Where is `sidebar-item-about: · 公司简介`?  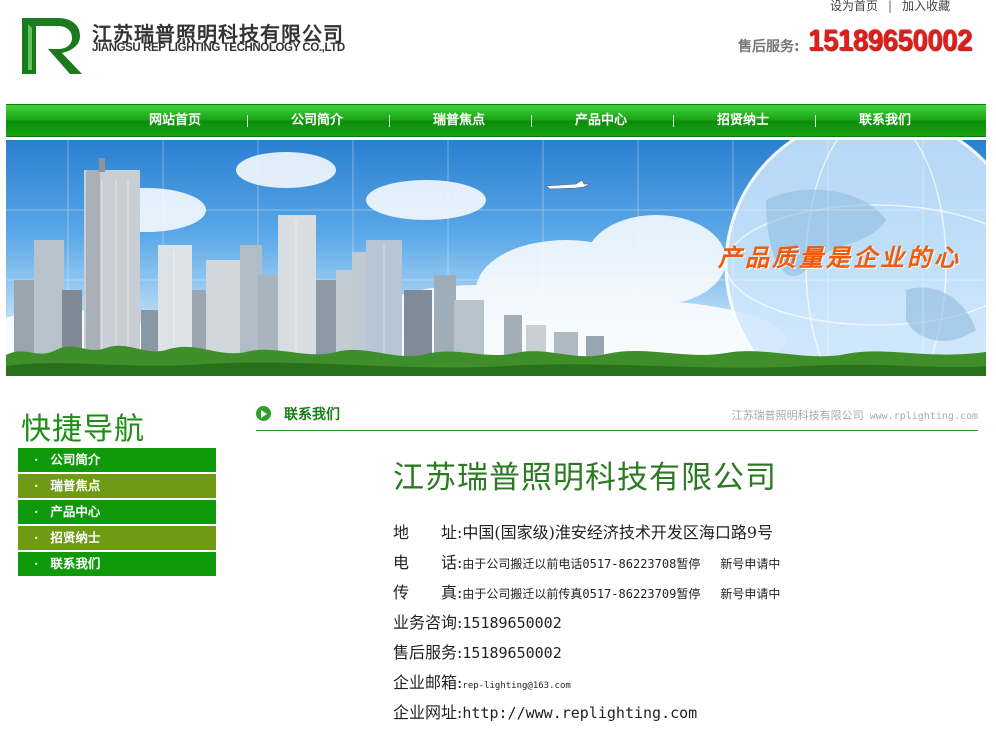 sidebar-item-about: · 公司简介 is located at coordinates (117, 460).